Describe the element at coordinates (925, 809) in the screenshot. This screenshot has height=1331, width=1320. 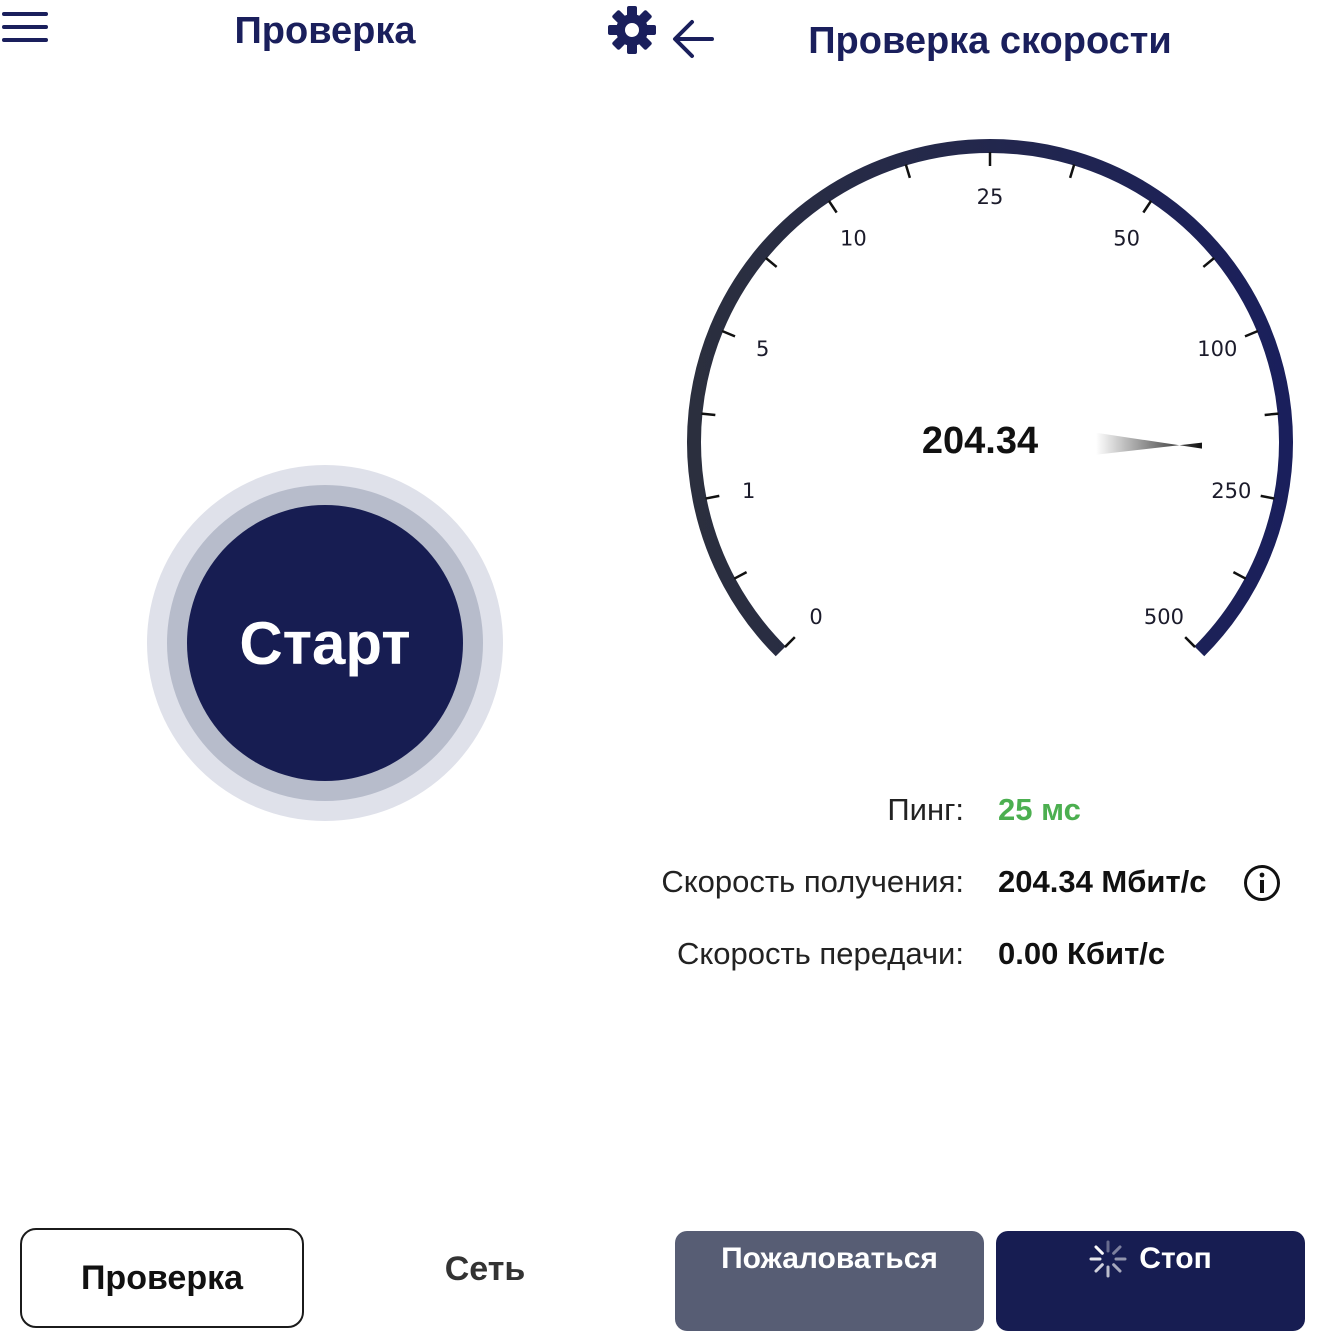
I see `ping-label: Пинг:` at that location.